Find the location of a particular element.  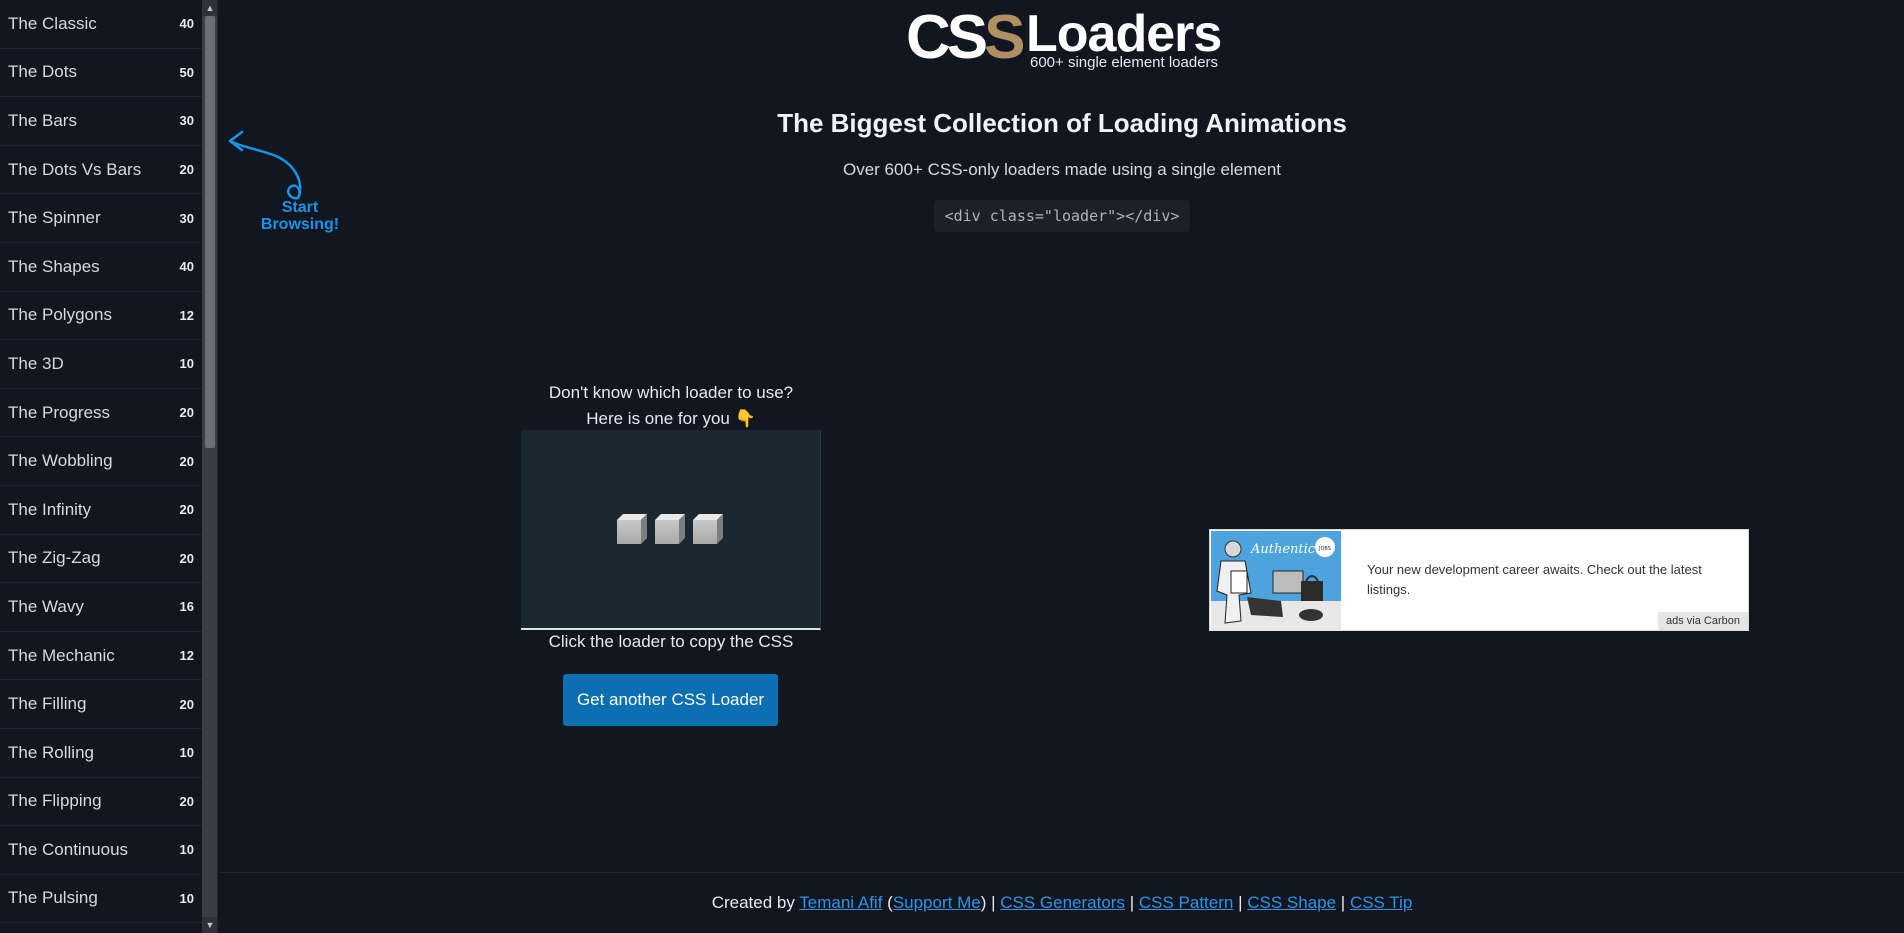

sidebar-item: The Polygons 12 is located at coordinates (101, 316).